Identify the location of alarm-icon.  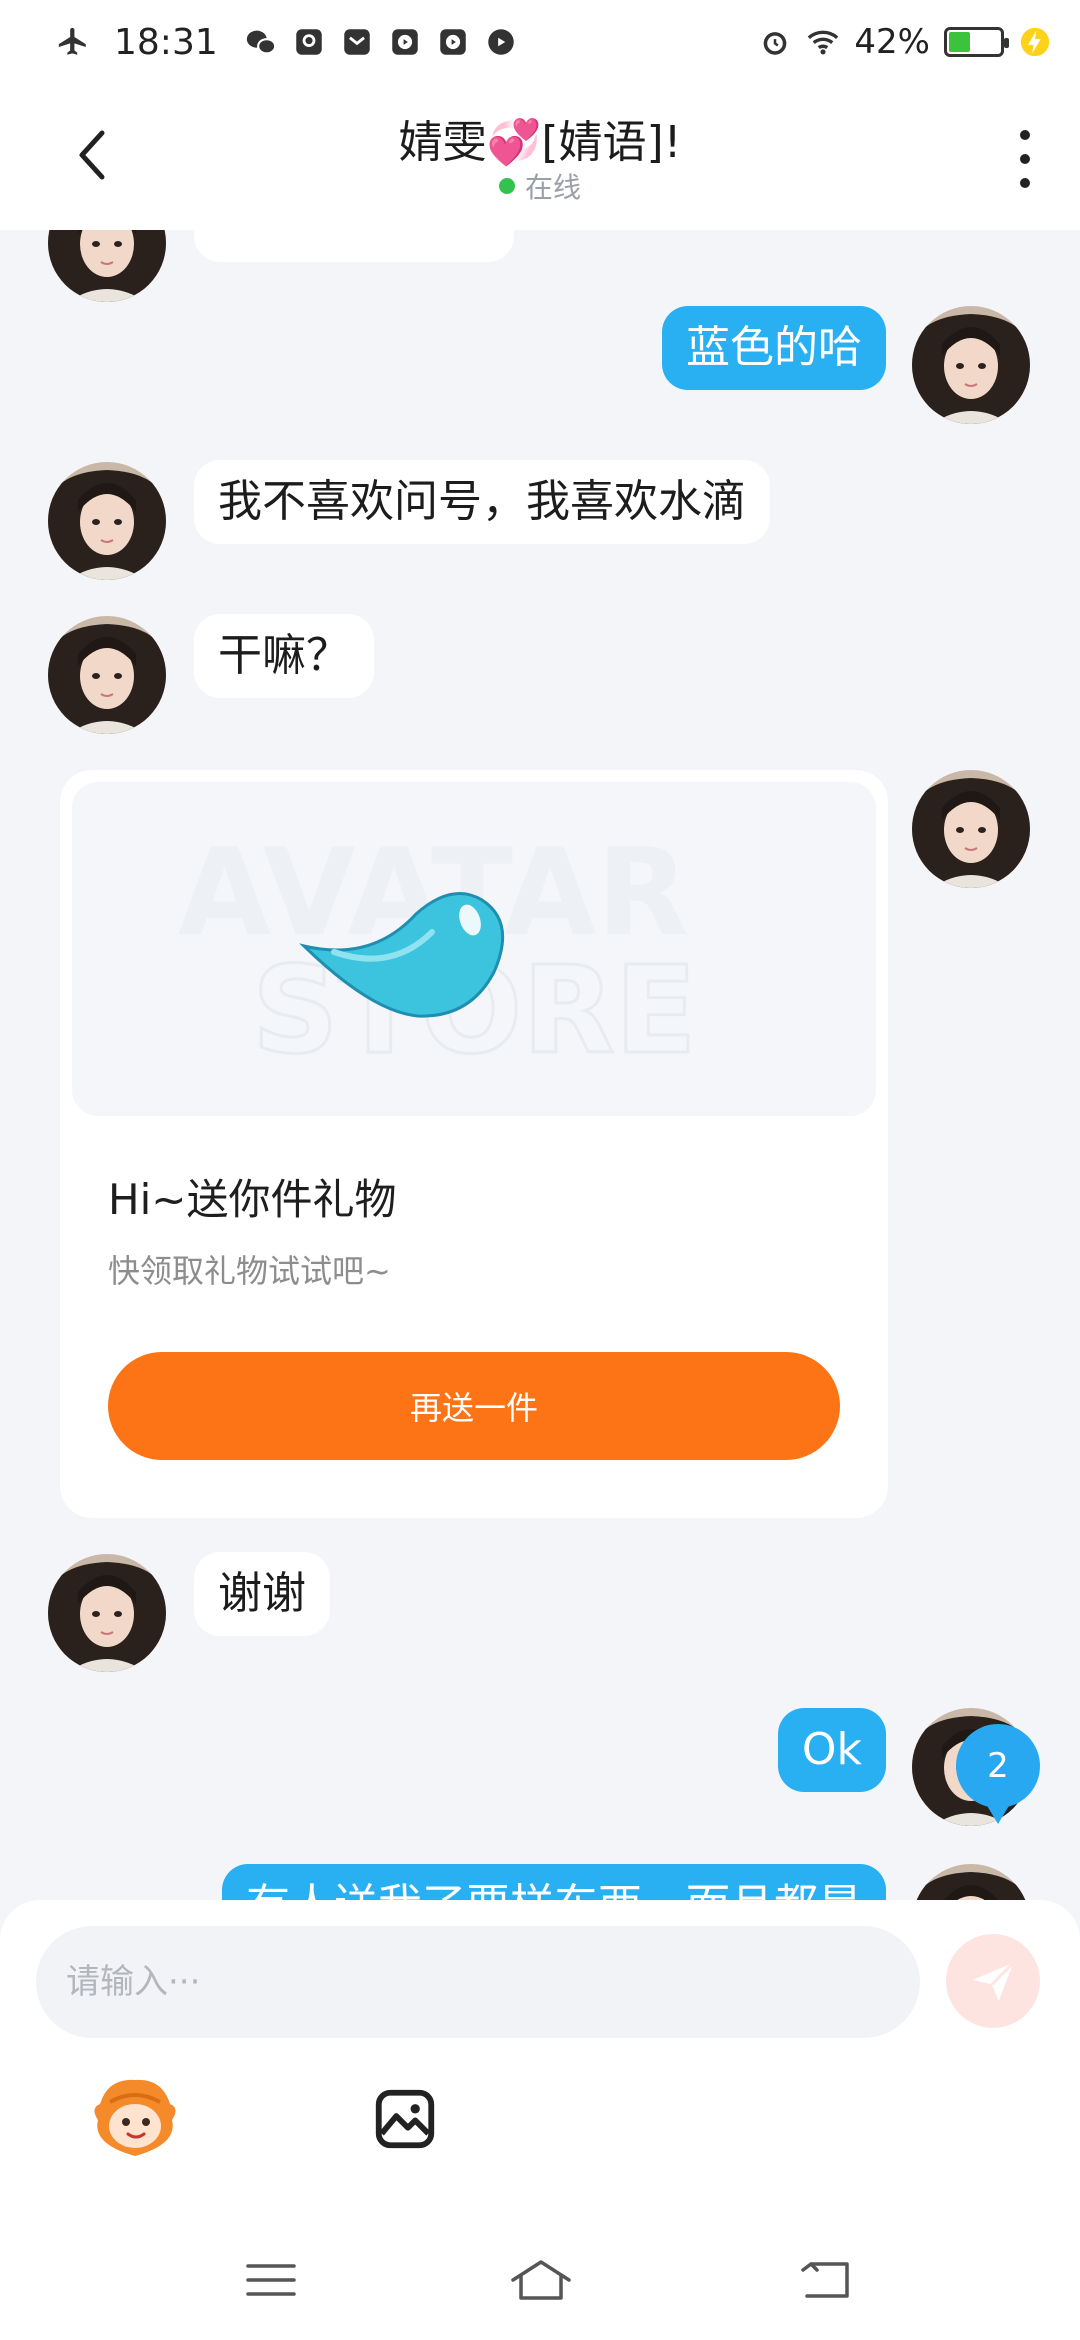
(775, 42).